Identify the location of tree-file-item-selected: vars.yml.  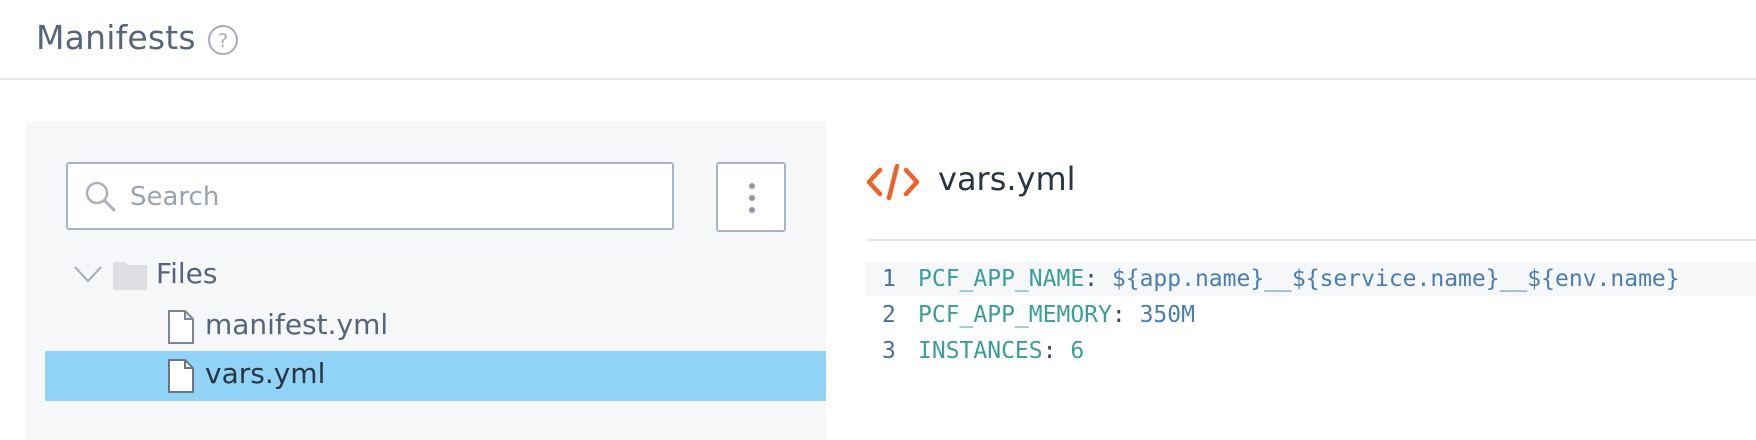
(435, 376).